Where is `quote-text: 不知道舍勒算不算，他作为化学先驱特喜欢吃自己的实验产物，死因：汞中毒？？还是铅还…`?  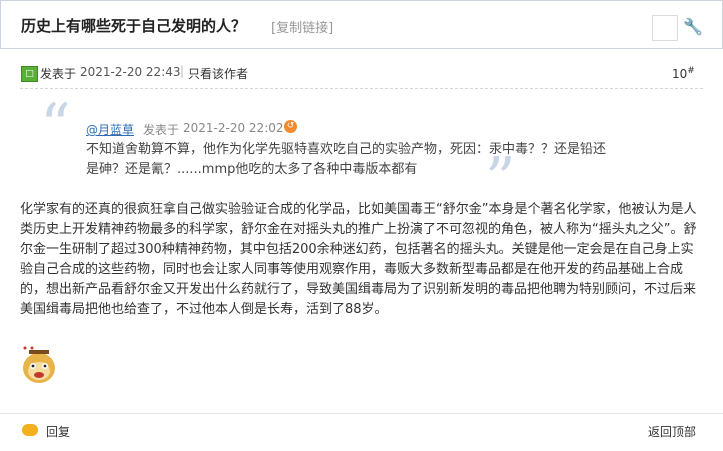 quote-text: 不知道舍勒算不算，他作为化学先驱特喜欢吃自己的实验产物，死因：汞中毒？？还是铅还… is located at coordinates (346, 159).